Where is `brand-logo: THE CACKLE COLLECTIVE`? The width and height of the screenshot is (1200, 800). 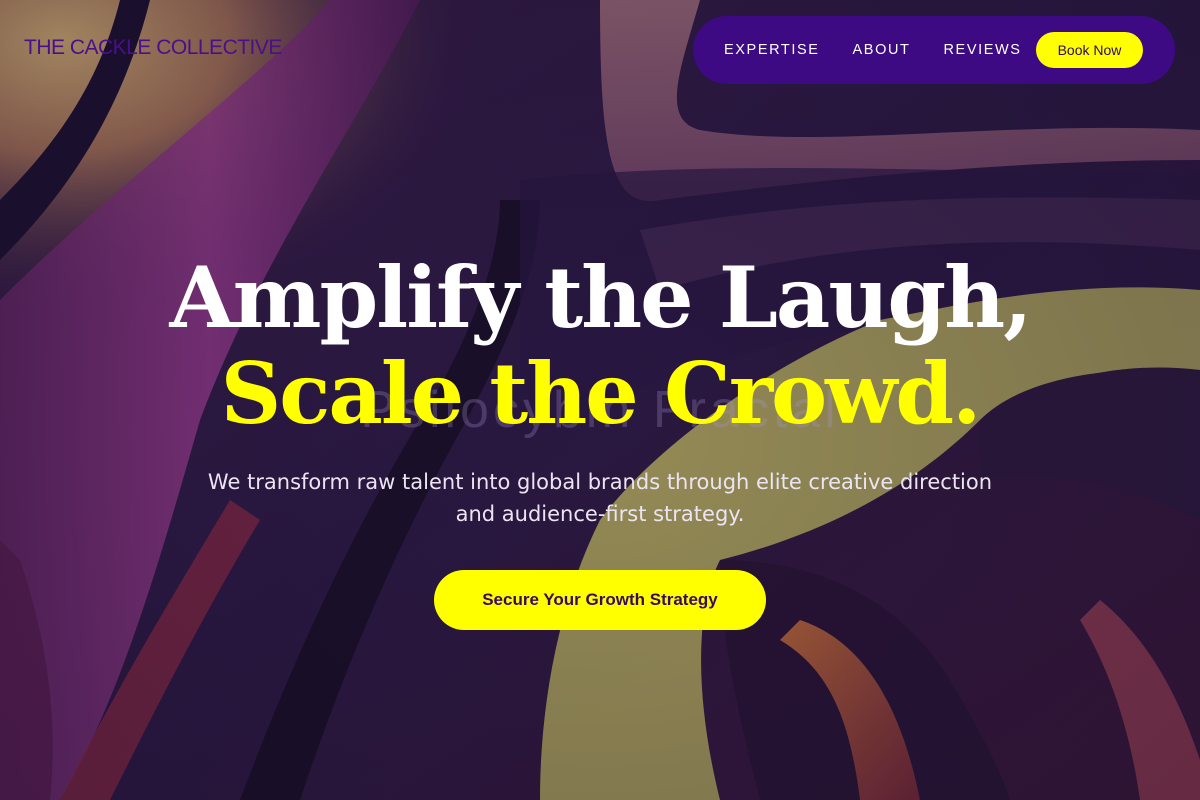 brand-logo: THE CACKLE COLLECTIVE is located at coordinates (153, 48).